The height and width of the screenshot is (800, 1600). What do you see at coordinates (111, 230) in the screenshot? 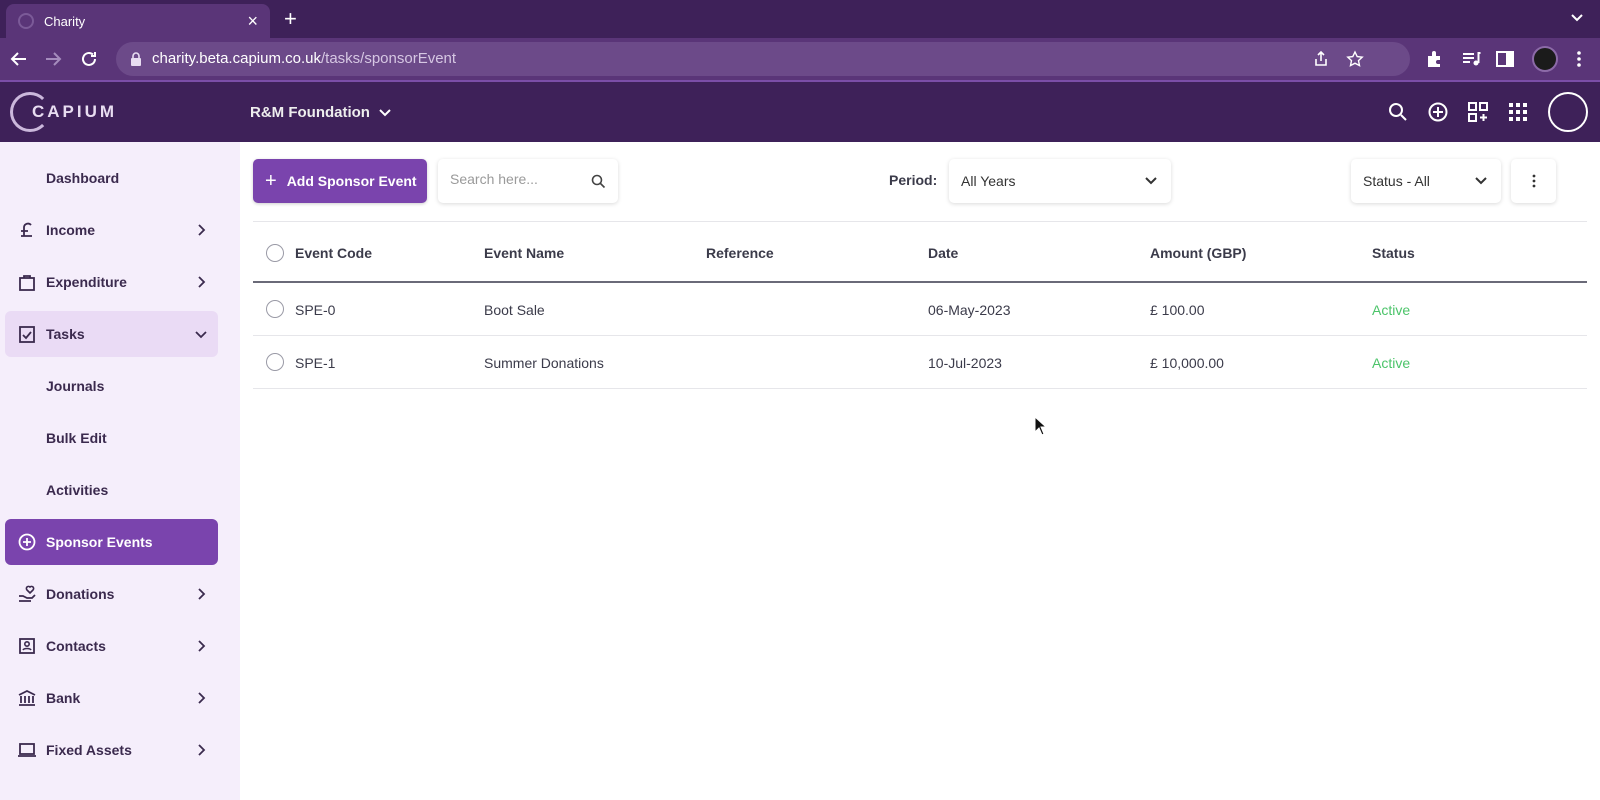
I see `sidebar-item-income: Income` at bounding box center [111, 230].